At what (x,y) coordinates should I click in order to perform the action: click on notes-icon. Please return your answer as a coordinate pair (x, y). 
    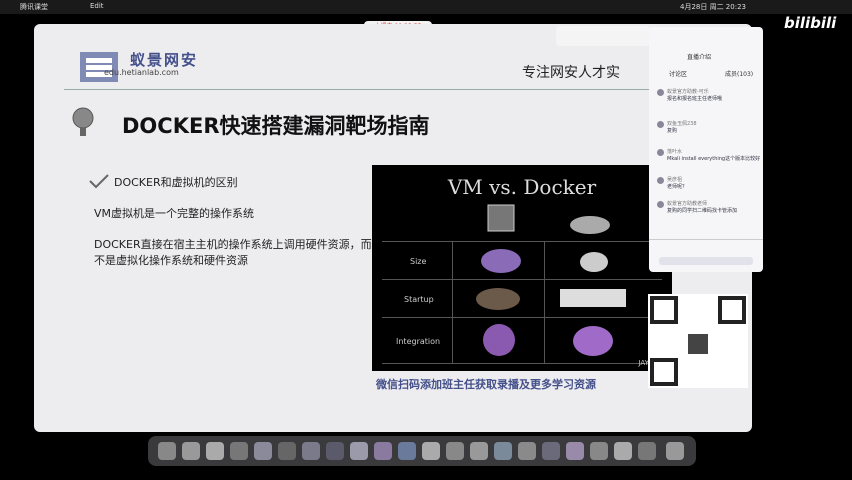
    Looking at the image, I should click on (263, 451).